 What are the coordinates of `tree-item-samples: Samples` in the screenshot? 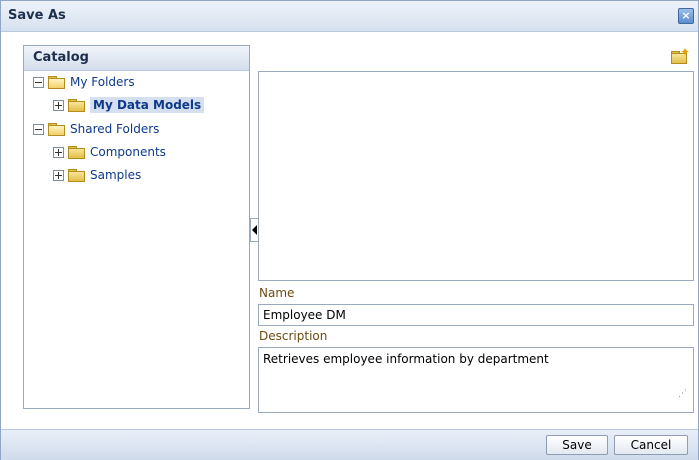 It's located at (97, 175).